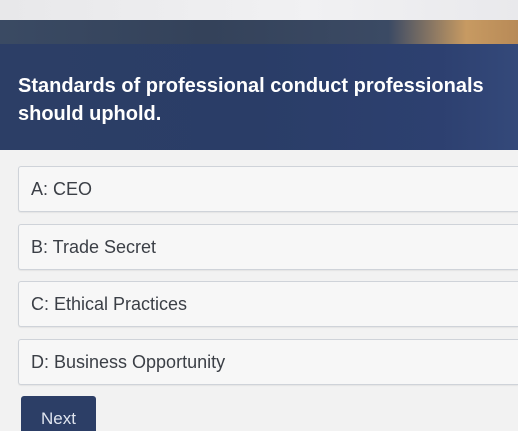 This screenshot has height=431, width=518. Describe the element at coordinates (268, 304) in the screenshot. I see `answer-option-c: C: Ethical Practices` at that location.